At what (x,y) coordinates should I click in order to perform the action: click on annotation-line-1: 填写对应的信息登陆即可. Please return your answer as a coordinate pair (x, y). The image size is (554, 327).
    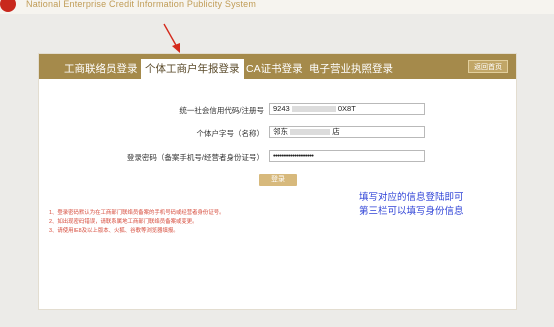
    Looking at the image, I should click on (411, 197).